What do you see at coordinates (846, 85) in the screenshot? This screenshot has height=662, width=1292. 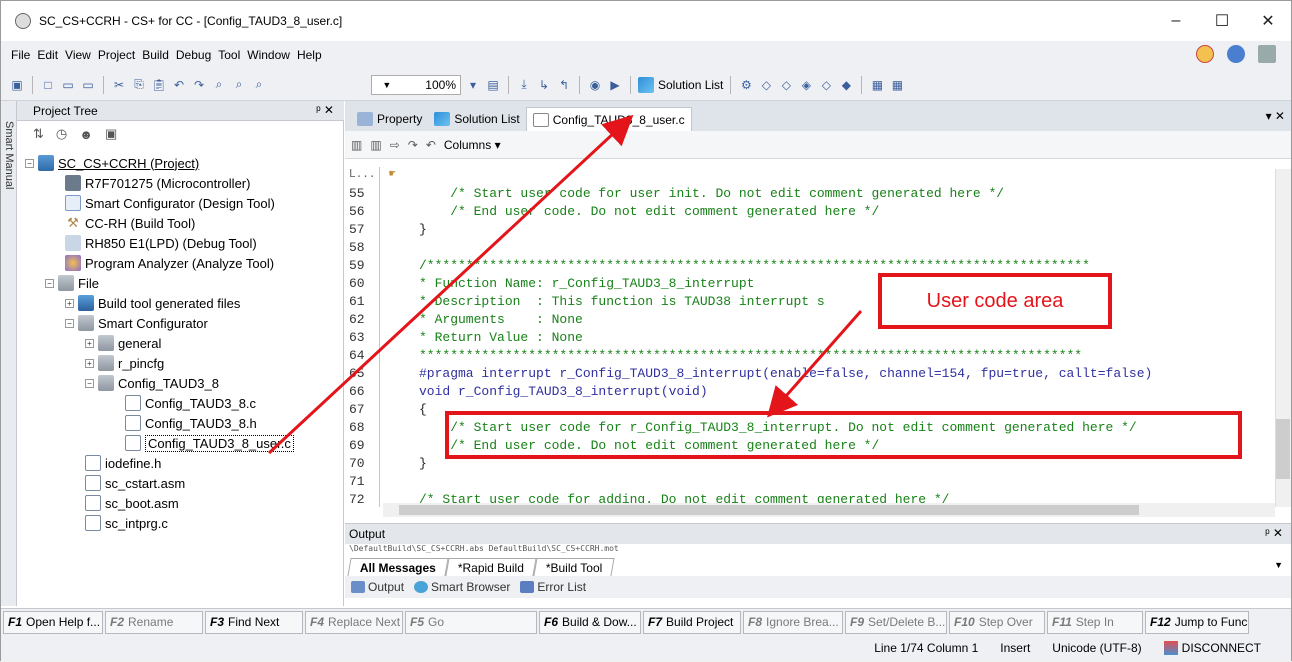 I see `tool6-icon: ◆` at bounding box center [846, 85].